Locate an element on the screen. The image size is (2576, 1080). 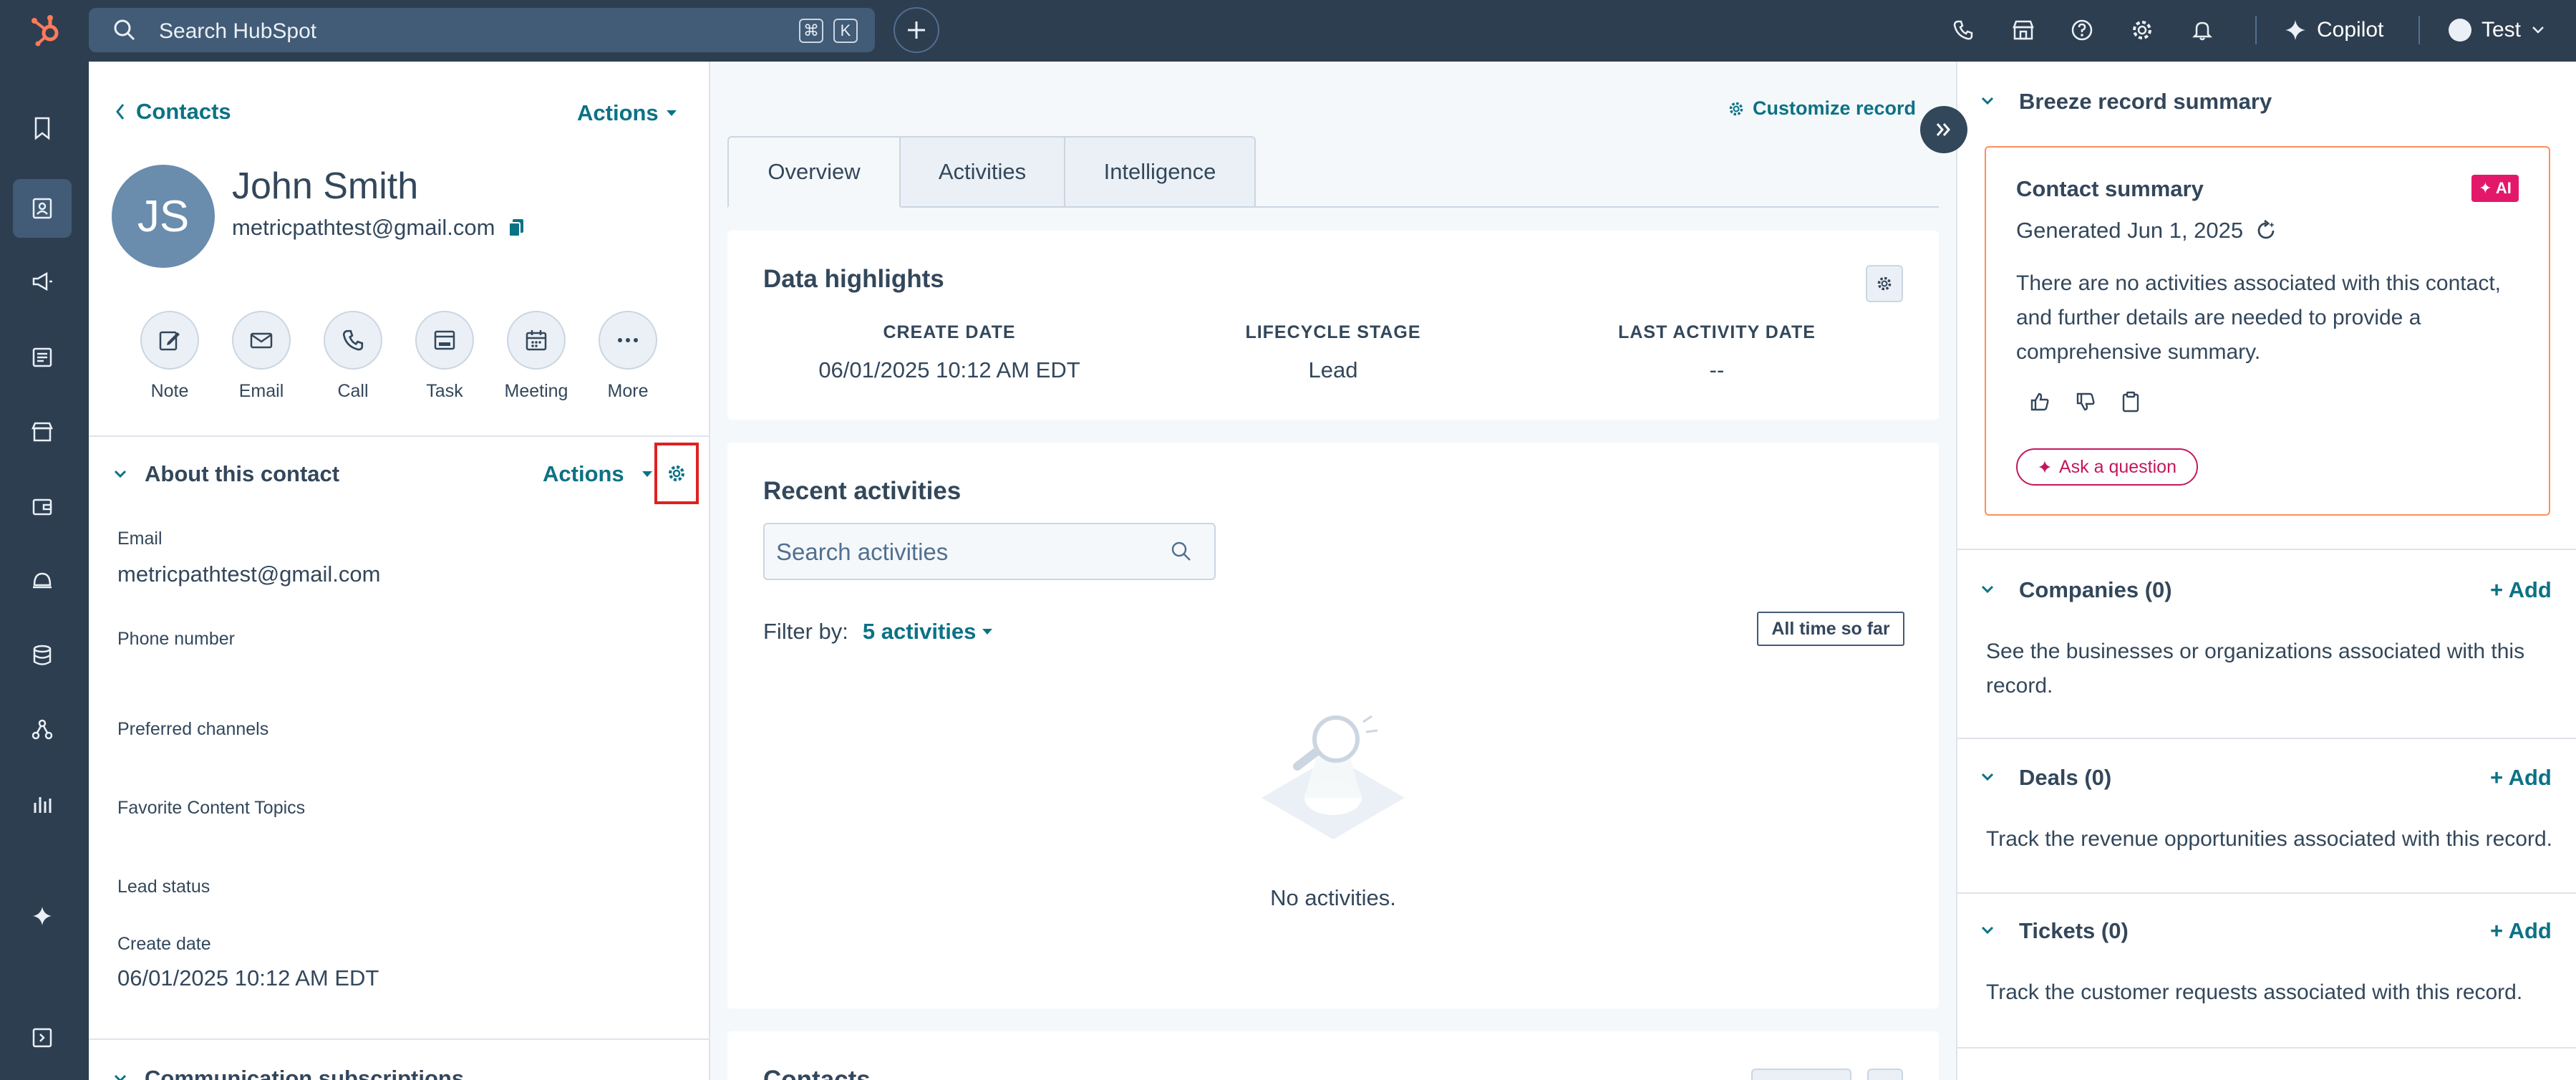
add-deal-button: + Add is located at coordinates (2521, 778).